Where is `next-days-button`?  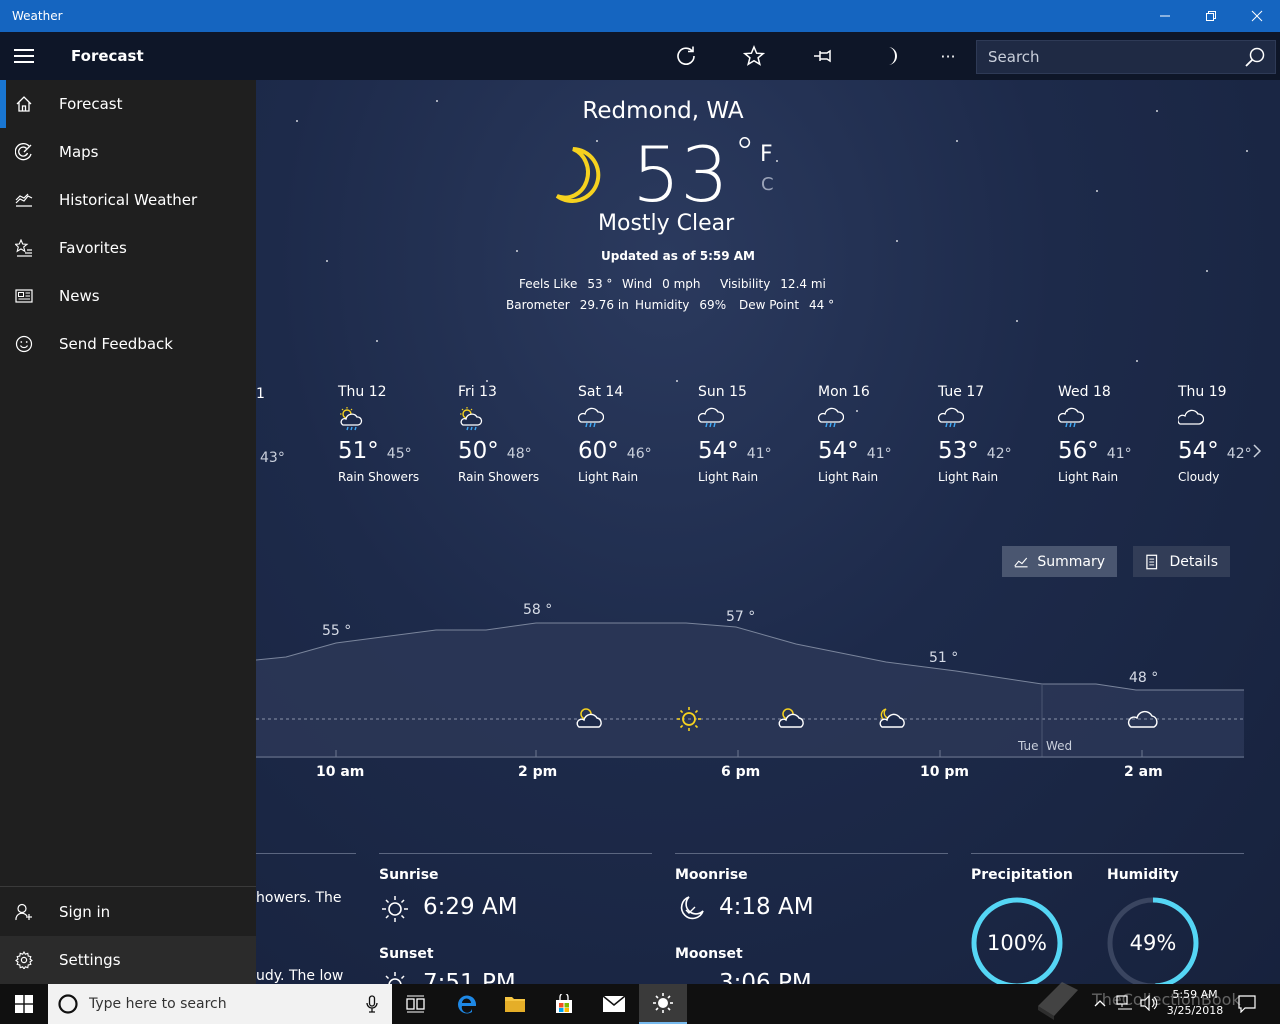 next-days-button is located at coordinates (1257, 452).